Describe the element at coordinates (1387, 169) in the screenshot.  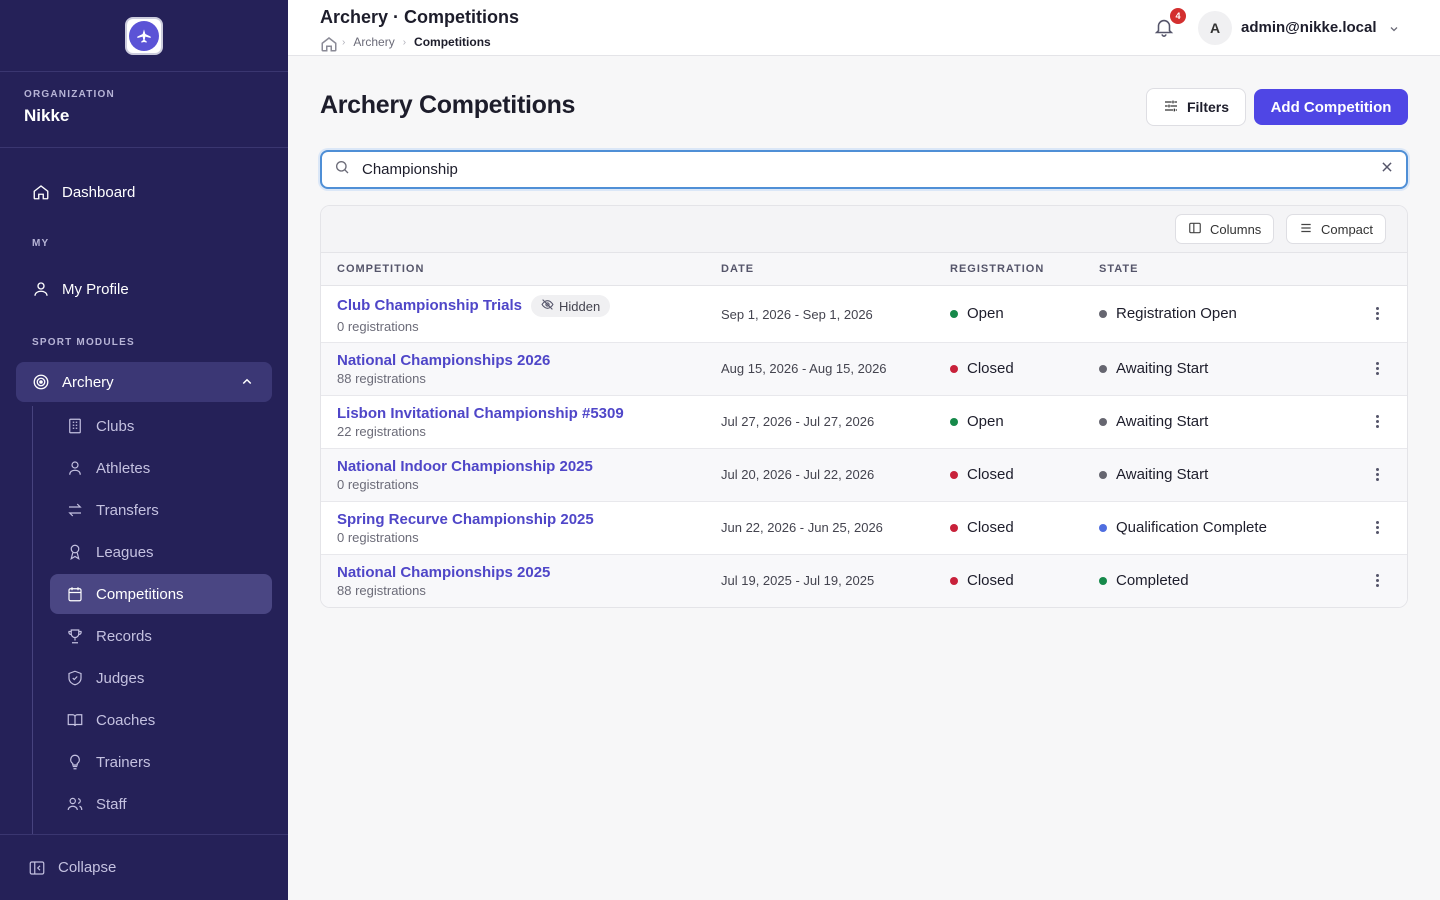
I see `clear-icon` at that location.